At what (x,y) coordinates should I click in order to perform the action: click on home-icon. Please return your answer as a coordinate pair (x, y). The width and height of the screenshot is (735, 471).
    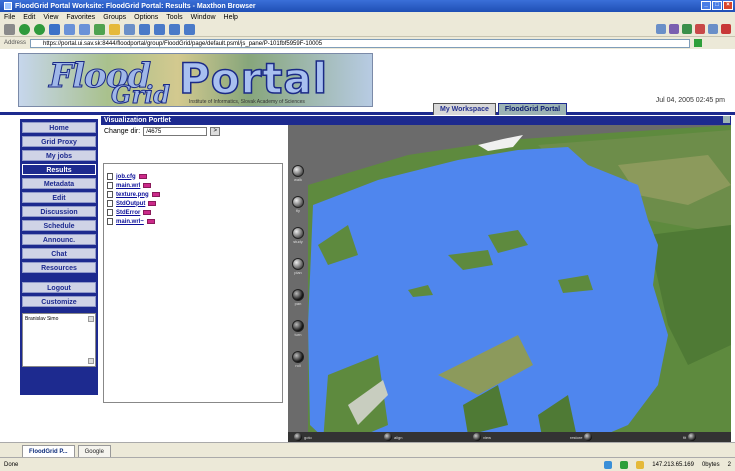
    Looking at the image, I should click on (99, 29).